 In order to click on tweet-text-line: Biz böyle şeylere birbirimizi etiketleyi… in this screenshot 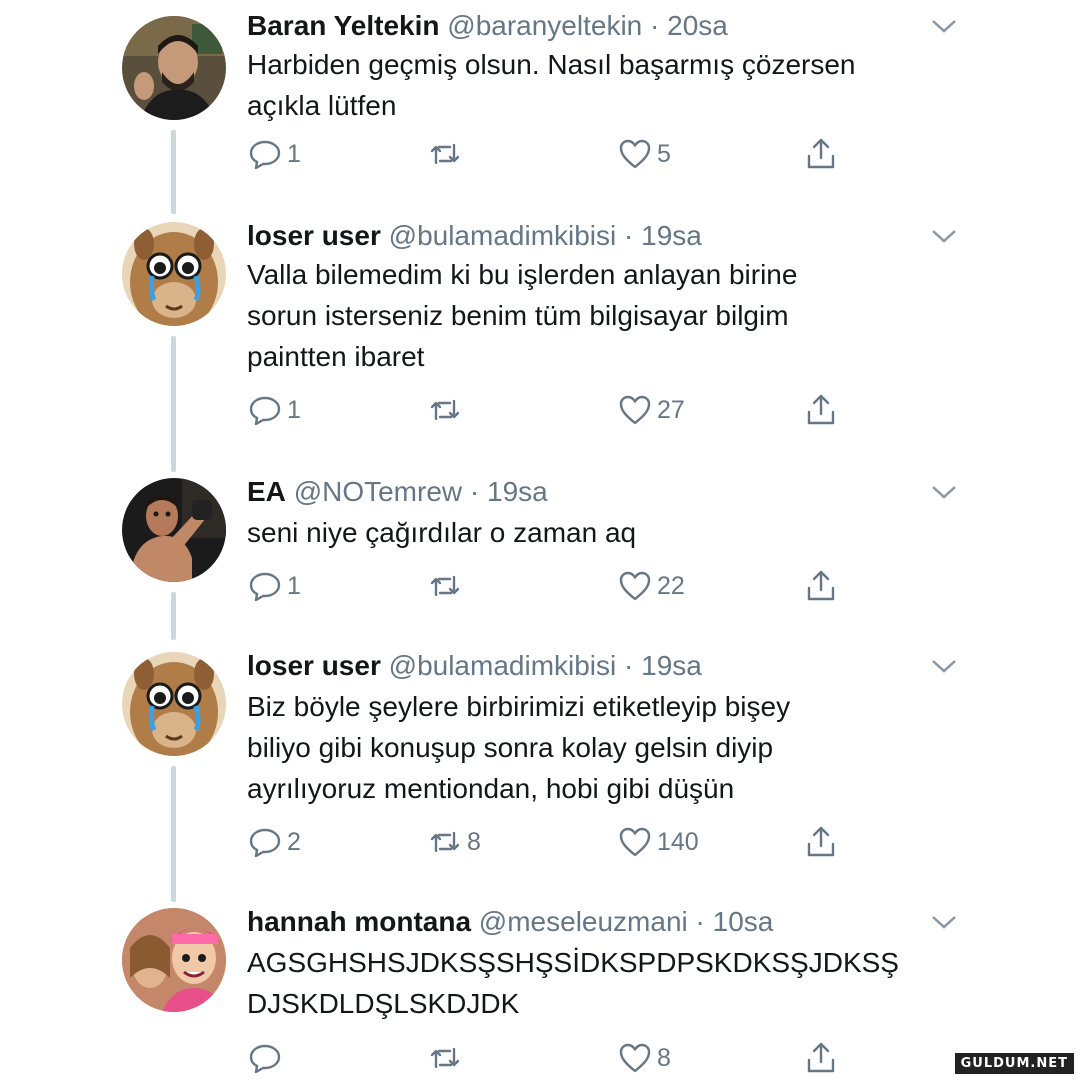, I will do `click(519, 706)`.